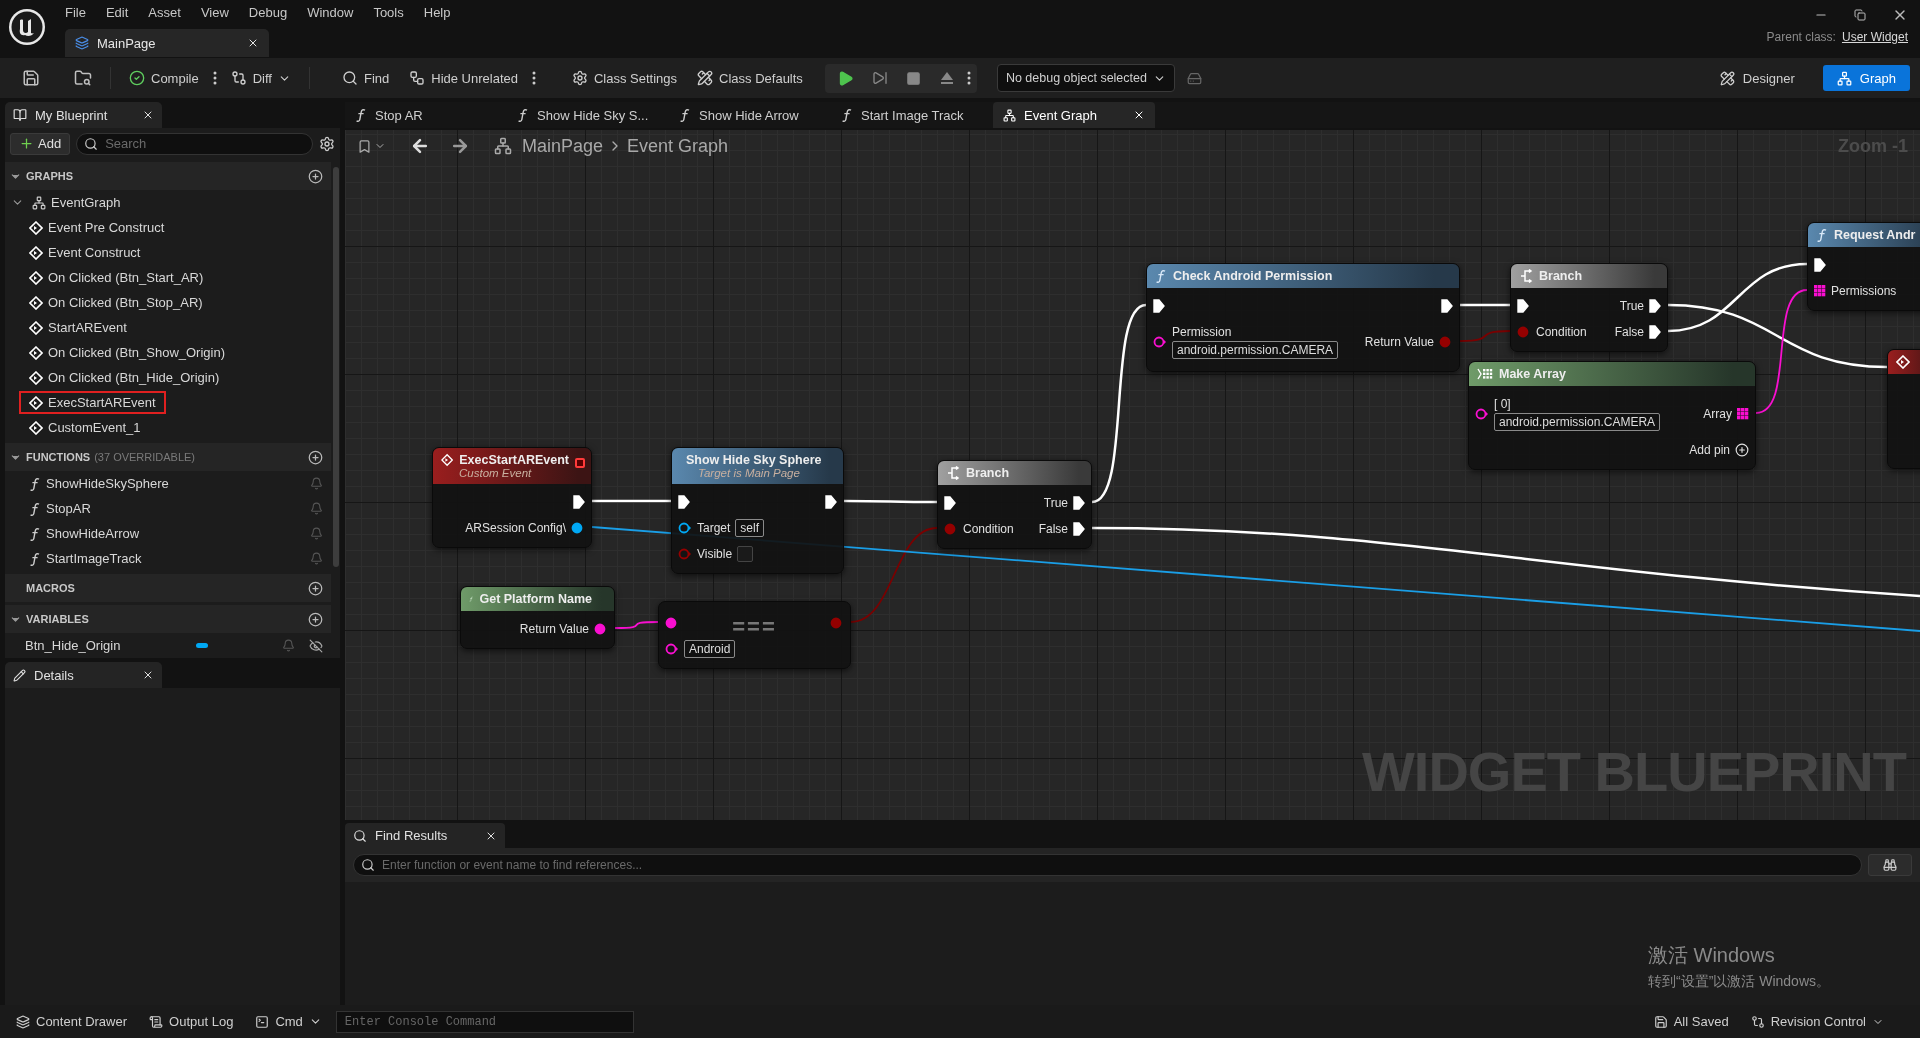 Image resolution: width=1920 pixels, height=1038 pixels. I want to click on section-header: VARIABLES, so click(168, 619).